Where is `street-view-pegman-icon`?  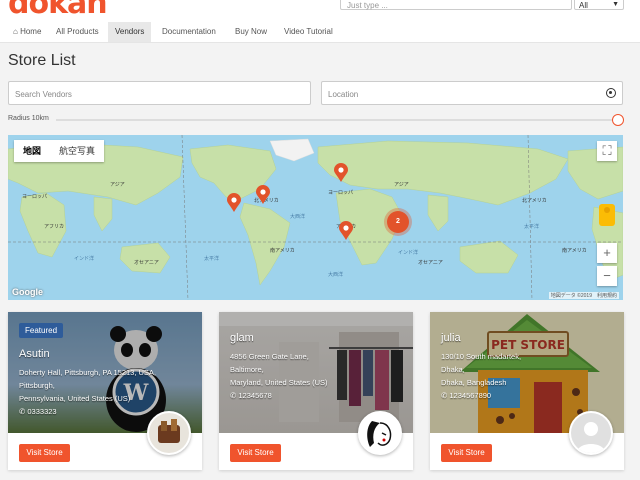 street-view-pegman-icon is located at coordinates (607, 215).